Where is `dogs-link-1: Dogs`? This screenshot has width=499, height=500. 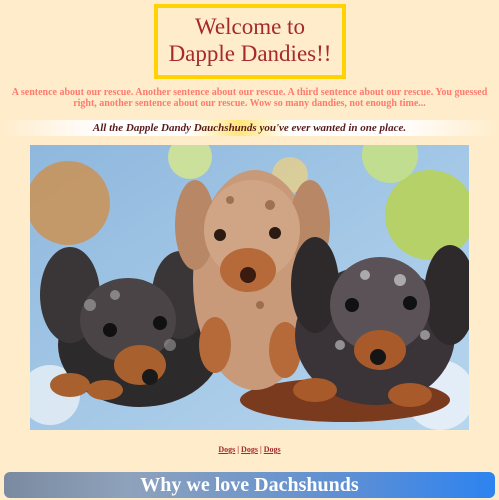
dogs-link-1: Dogs is located at coordinates (226, 449).